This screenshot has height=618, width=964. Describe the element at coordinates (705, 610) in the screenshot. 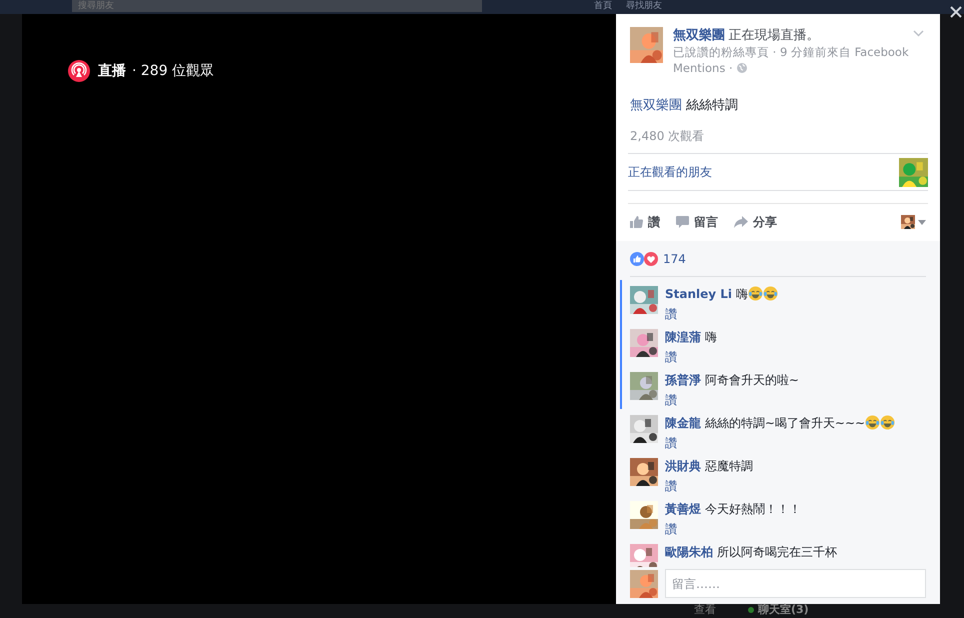

I see `see-link: 查看` at that location.